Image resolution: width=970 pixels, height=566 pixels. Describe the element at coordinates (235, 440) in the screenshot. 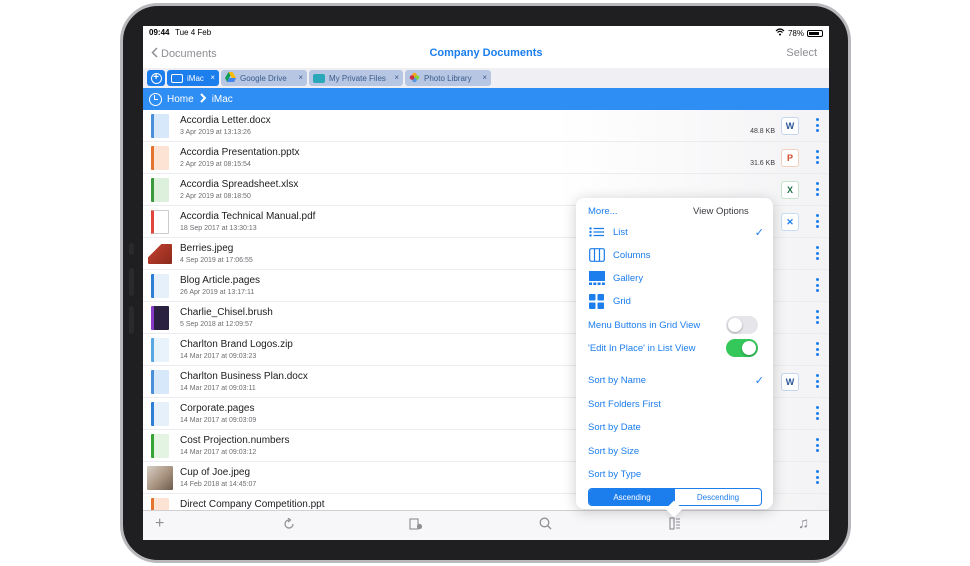

I see `file-name: Cost Projection.numbers` at that location.